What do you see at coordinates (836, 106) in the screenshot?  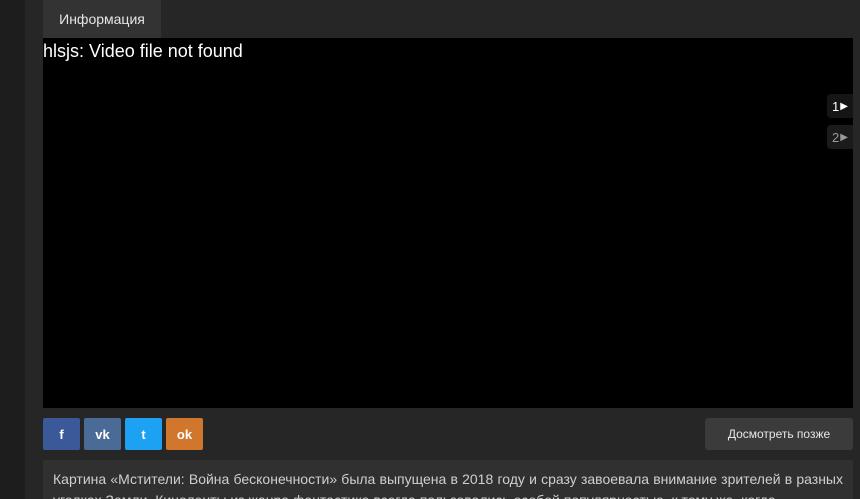 I see `episode-number: 1` at bounding box center [836, 106].